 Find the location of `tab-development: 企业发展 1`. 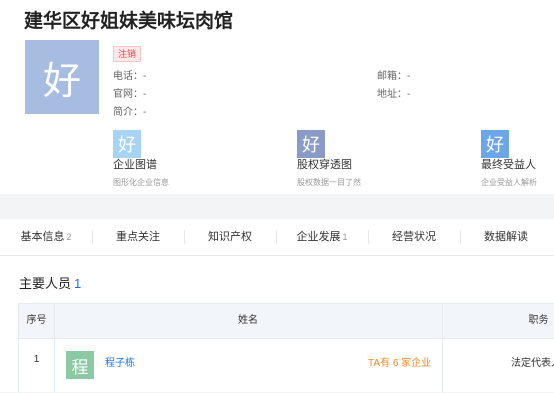

tab-development: 企业发展 1 is located at coordinates (322, 237).